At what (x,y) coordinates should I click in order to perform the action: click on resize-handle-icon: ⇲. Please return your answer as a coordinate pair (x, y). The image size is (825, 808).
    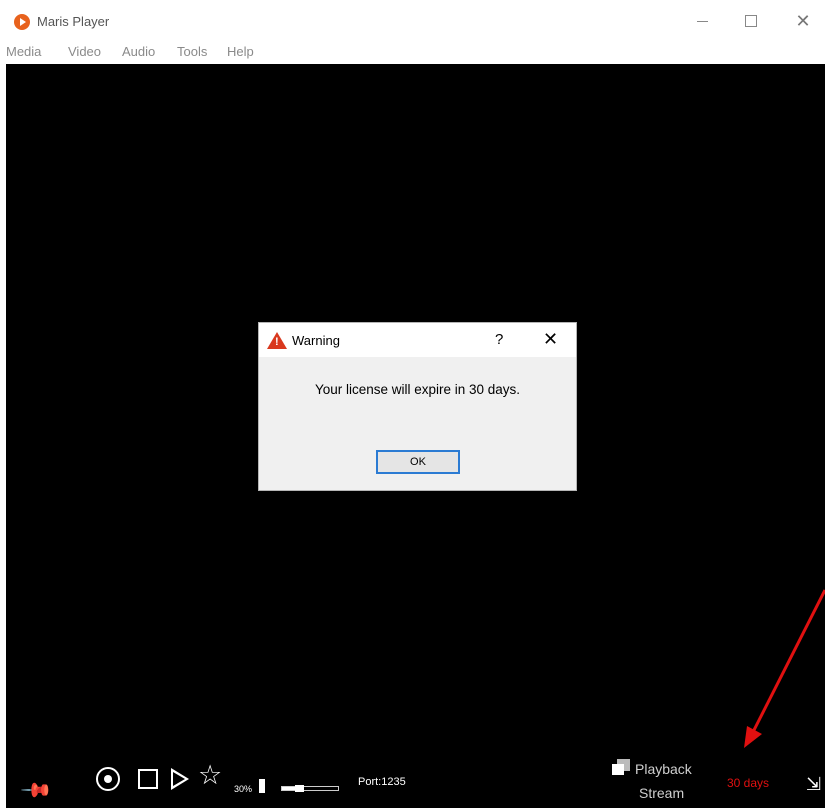
    Looking at the image, I should click on (813, 784).